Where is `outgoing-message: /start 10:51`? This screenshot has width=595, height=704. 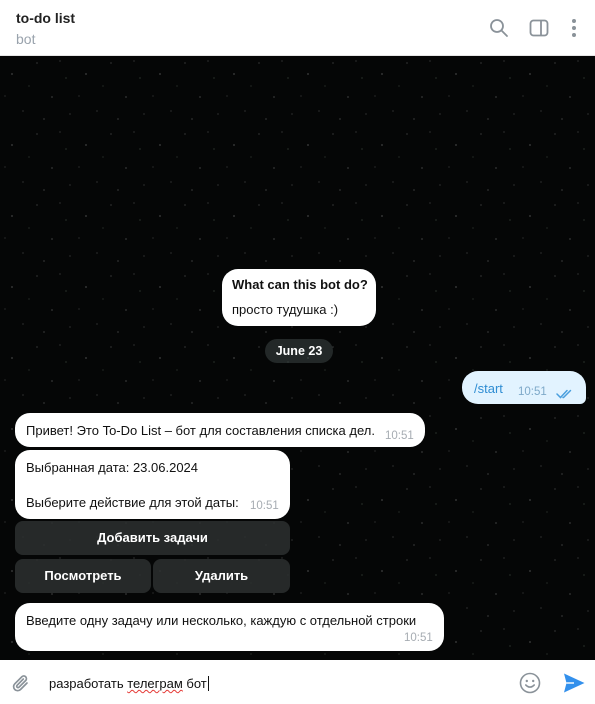 outgoing-message: /start 10:51 is located at coordinates (524, 387).